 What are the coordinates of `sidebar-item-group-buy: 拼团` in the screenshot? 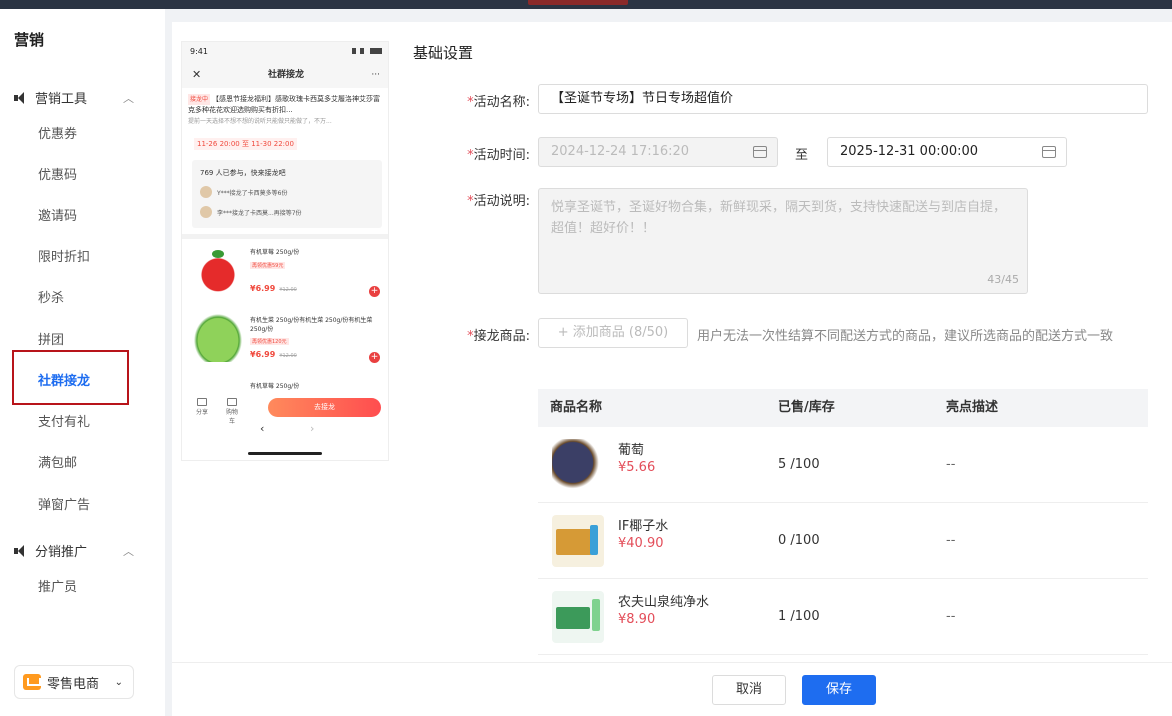 It's located at (51, 338).